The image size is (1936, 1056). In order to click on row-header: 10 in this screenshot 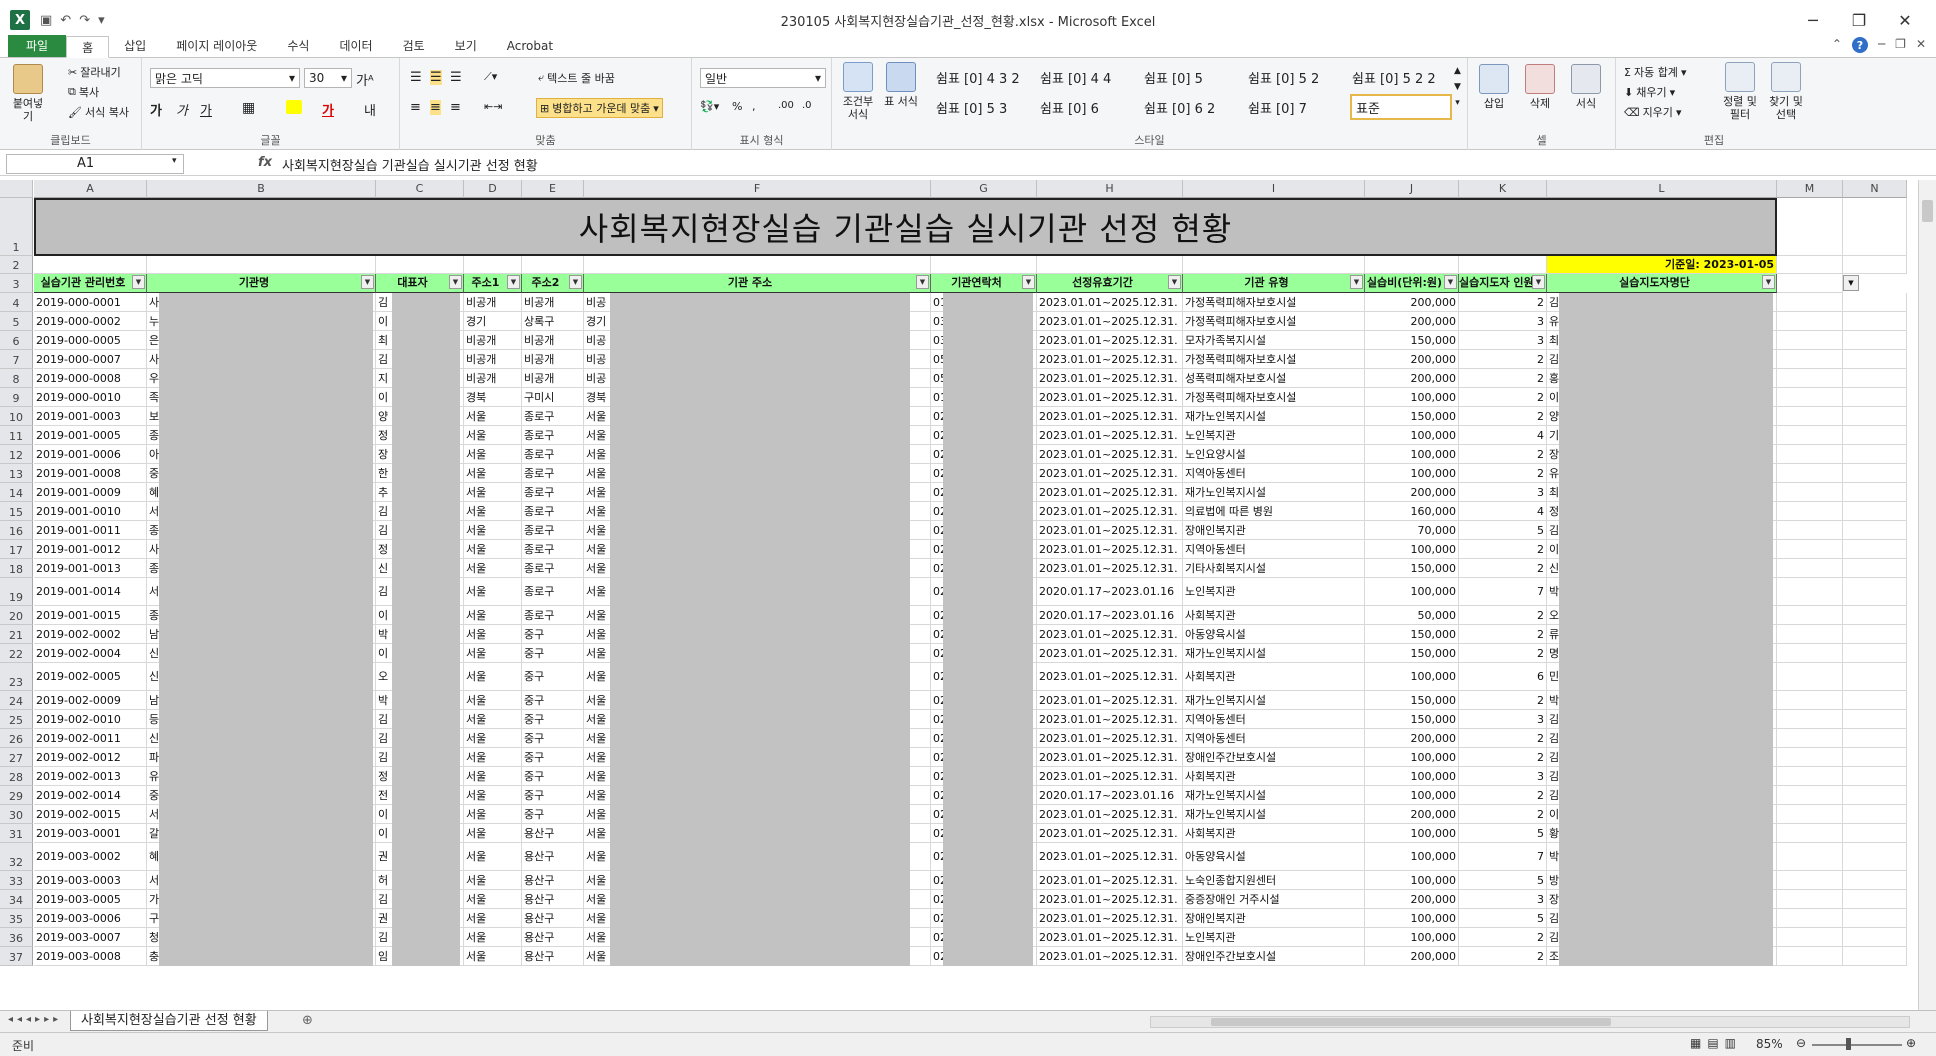, I will do `click(16, 416)`.